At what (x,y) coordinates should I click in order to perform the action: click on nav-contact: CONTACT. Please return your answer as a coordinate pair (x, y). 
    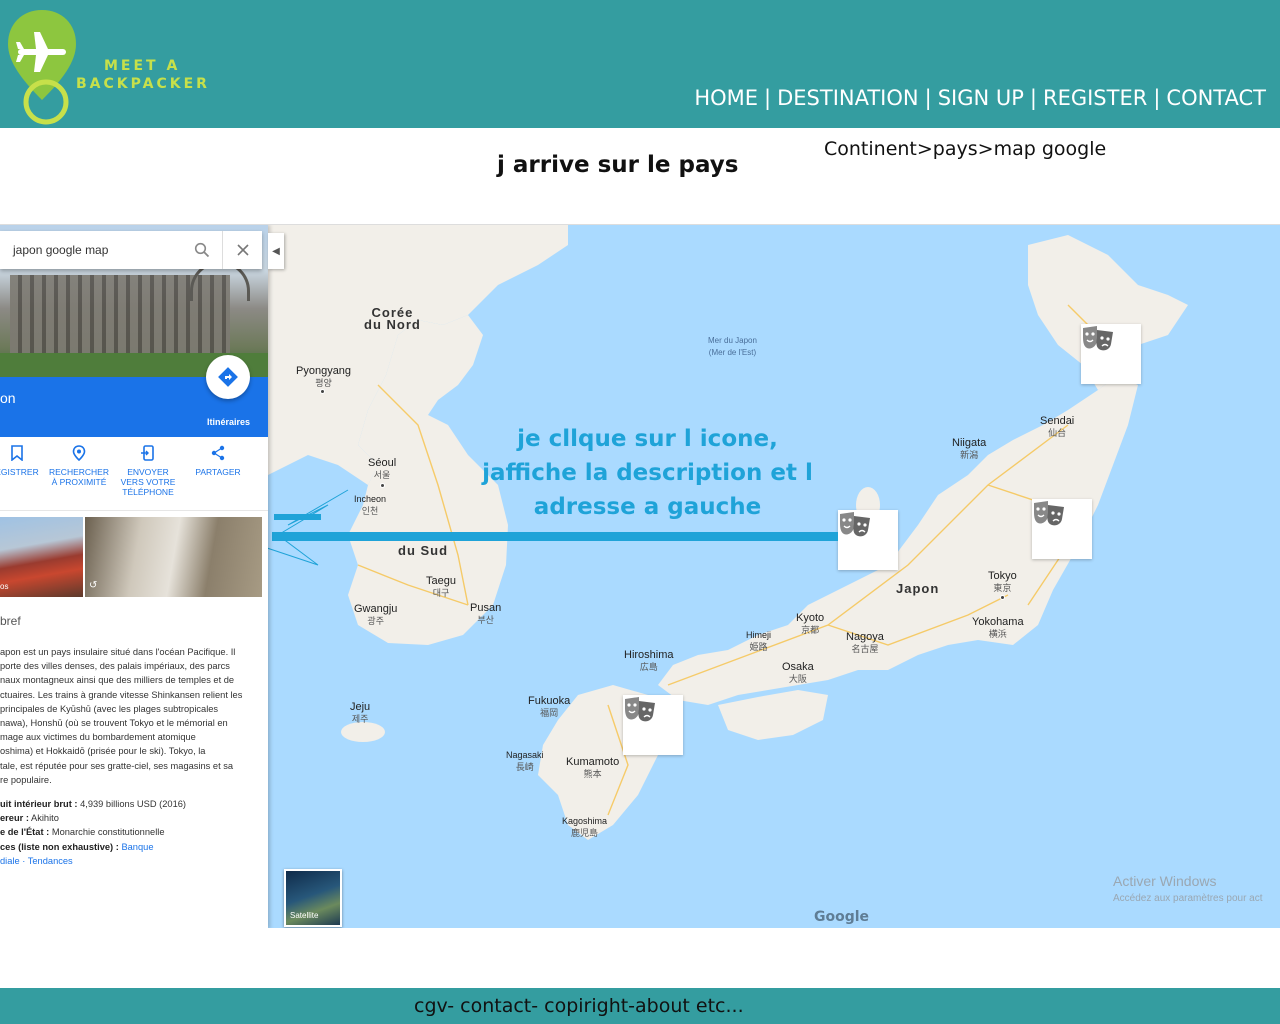
    Looking at the image, I should click on (1216, 98).